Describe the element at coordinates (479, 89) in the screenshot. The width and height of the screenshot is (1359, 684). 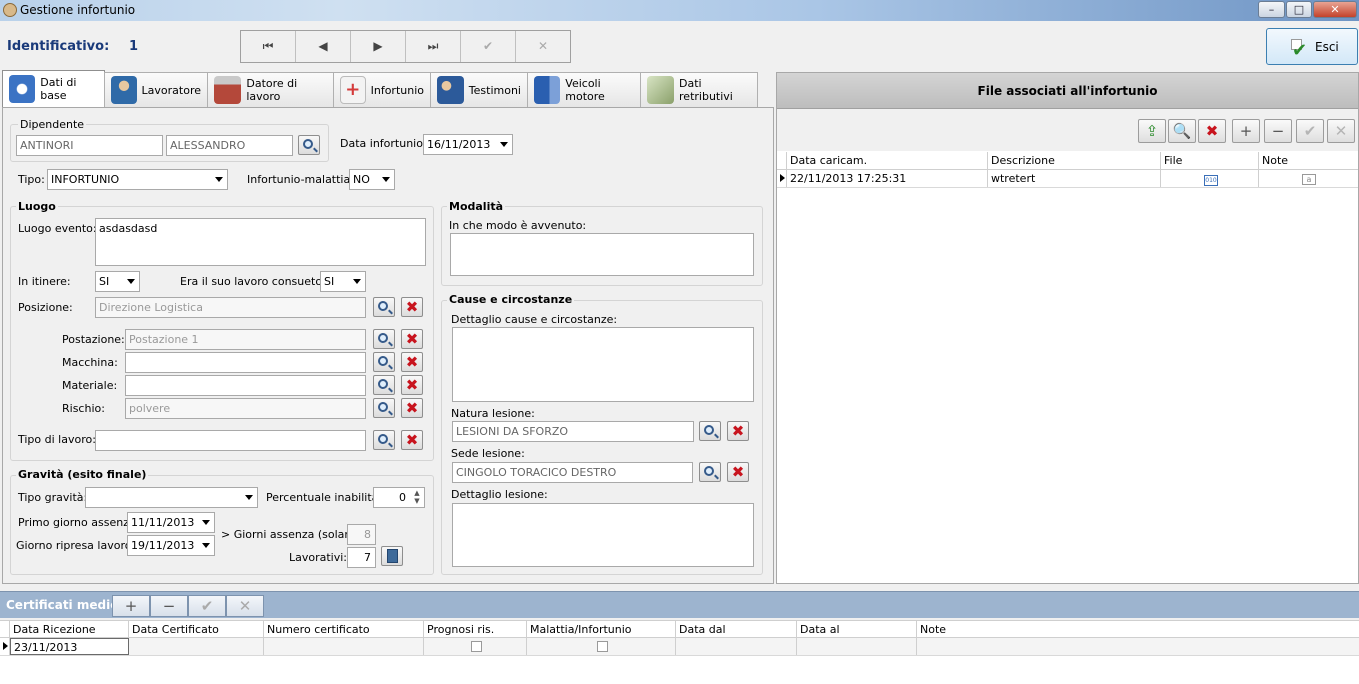
I see `tab-testimoni: Testimoni` at that location.